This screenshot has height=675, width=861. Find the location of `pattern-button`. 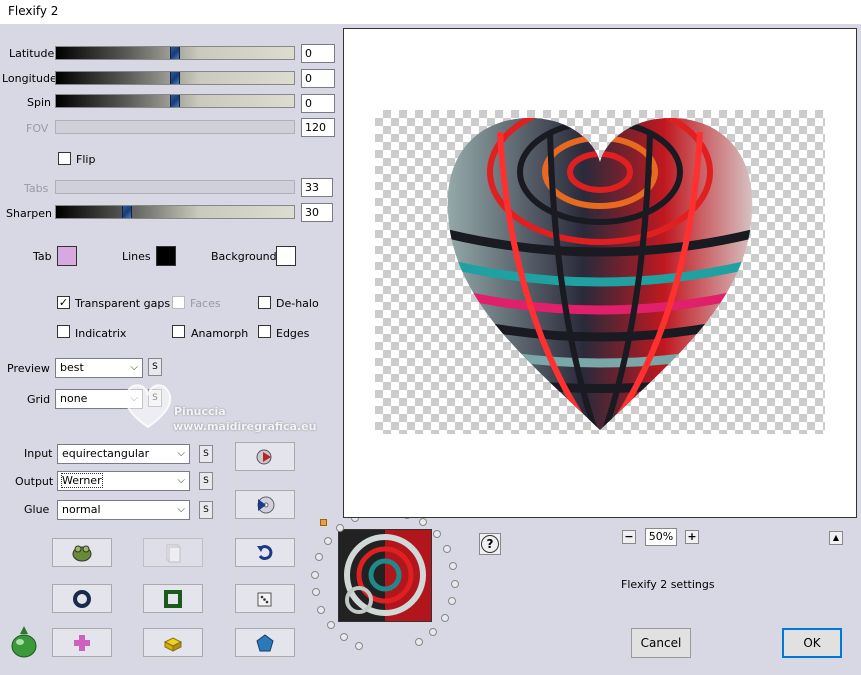

pattern-button is located at coordinates (82, 642).